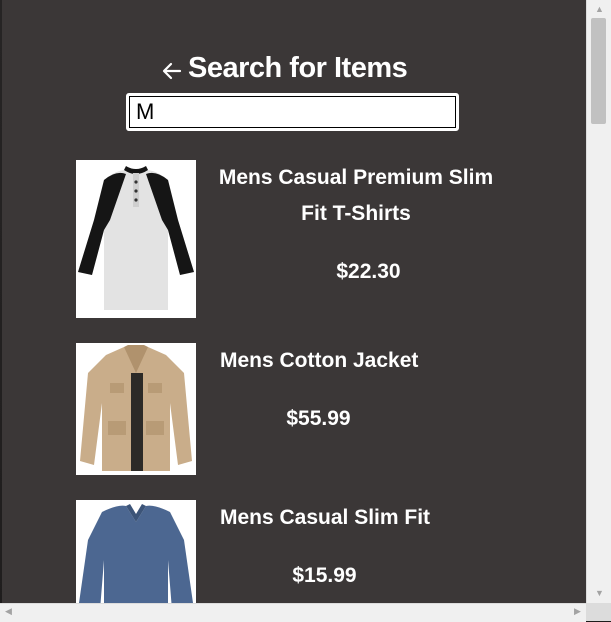 Image resolution: width=611 pixels, height=622 pixels. I want to click on slim-fit-shirt-image, so click(136, 551).